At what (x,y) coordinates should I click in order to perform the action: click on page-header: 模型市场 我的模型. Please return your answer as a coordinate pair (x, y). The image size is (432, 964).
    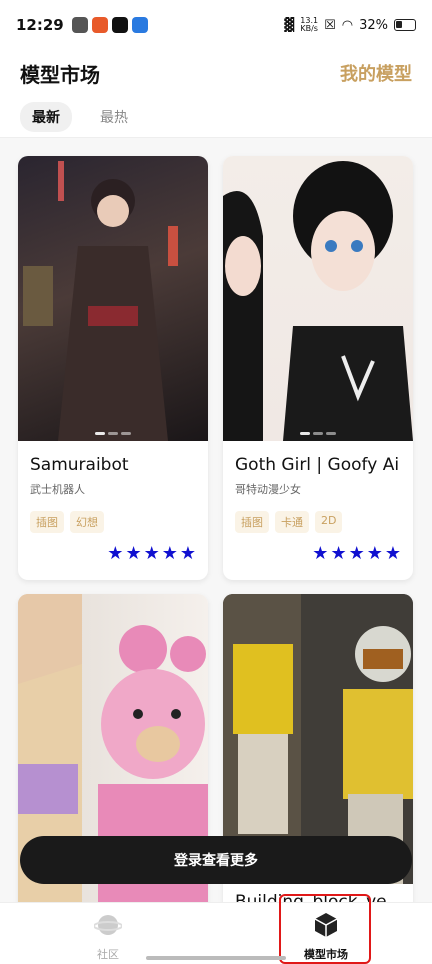
    Looking at the image, I should click on (216, 73).